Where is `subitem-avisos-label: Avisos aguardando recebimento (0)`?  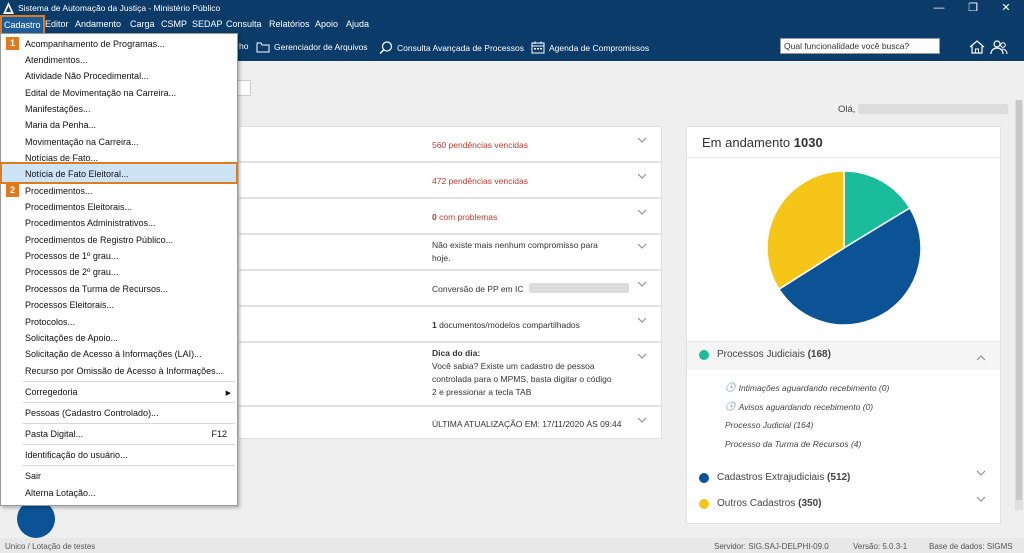 subitem-avisos-label: Avisos aguardando recebimento (0) is located at coordinates (806, 406).